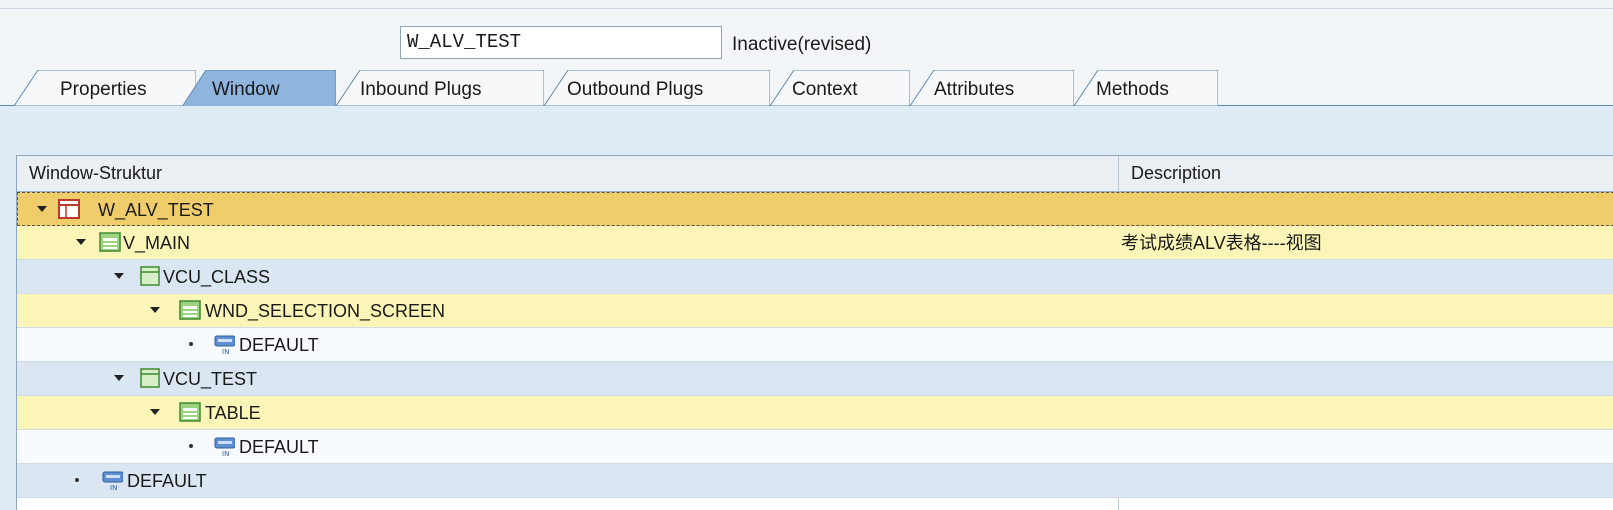  I want to click on tab-window: Window, so click(259, 88).